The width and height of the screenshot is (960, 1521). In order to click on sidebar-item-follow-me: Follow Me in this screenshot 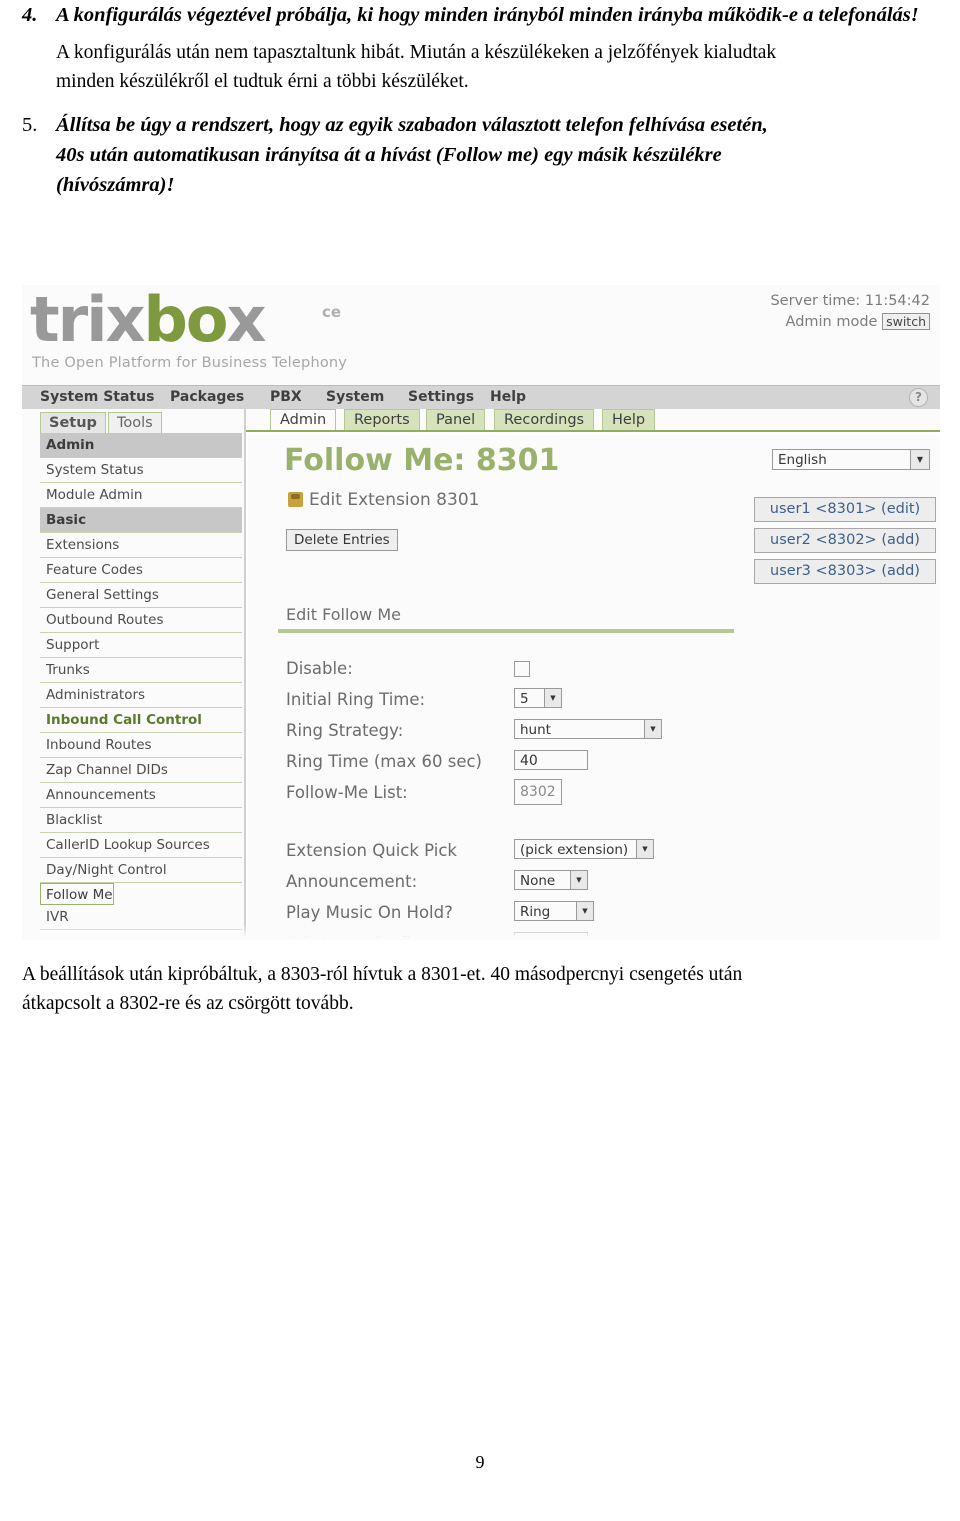, I will do `click(77, 894)`.